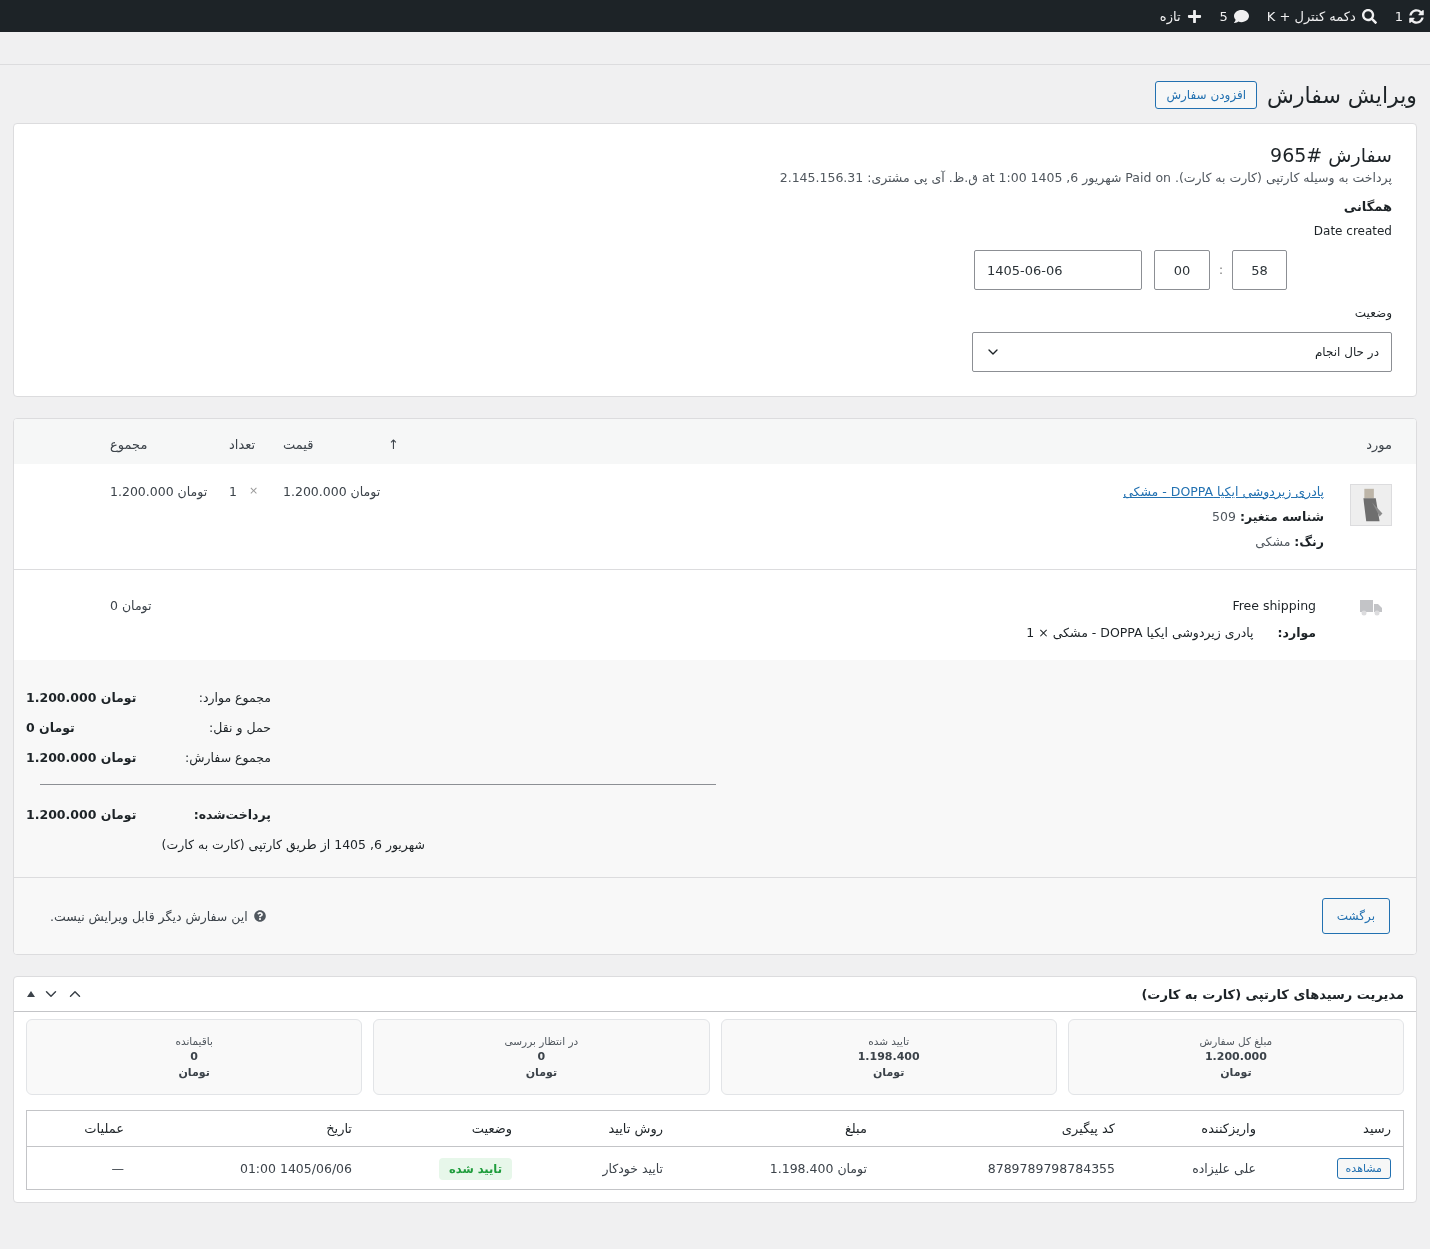 This screenshot has height=1249, width=1430. I want to click on triangle-icon, so click(31, 994).